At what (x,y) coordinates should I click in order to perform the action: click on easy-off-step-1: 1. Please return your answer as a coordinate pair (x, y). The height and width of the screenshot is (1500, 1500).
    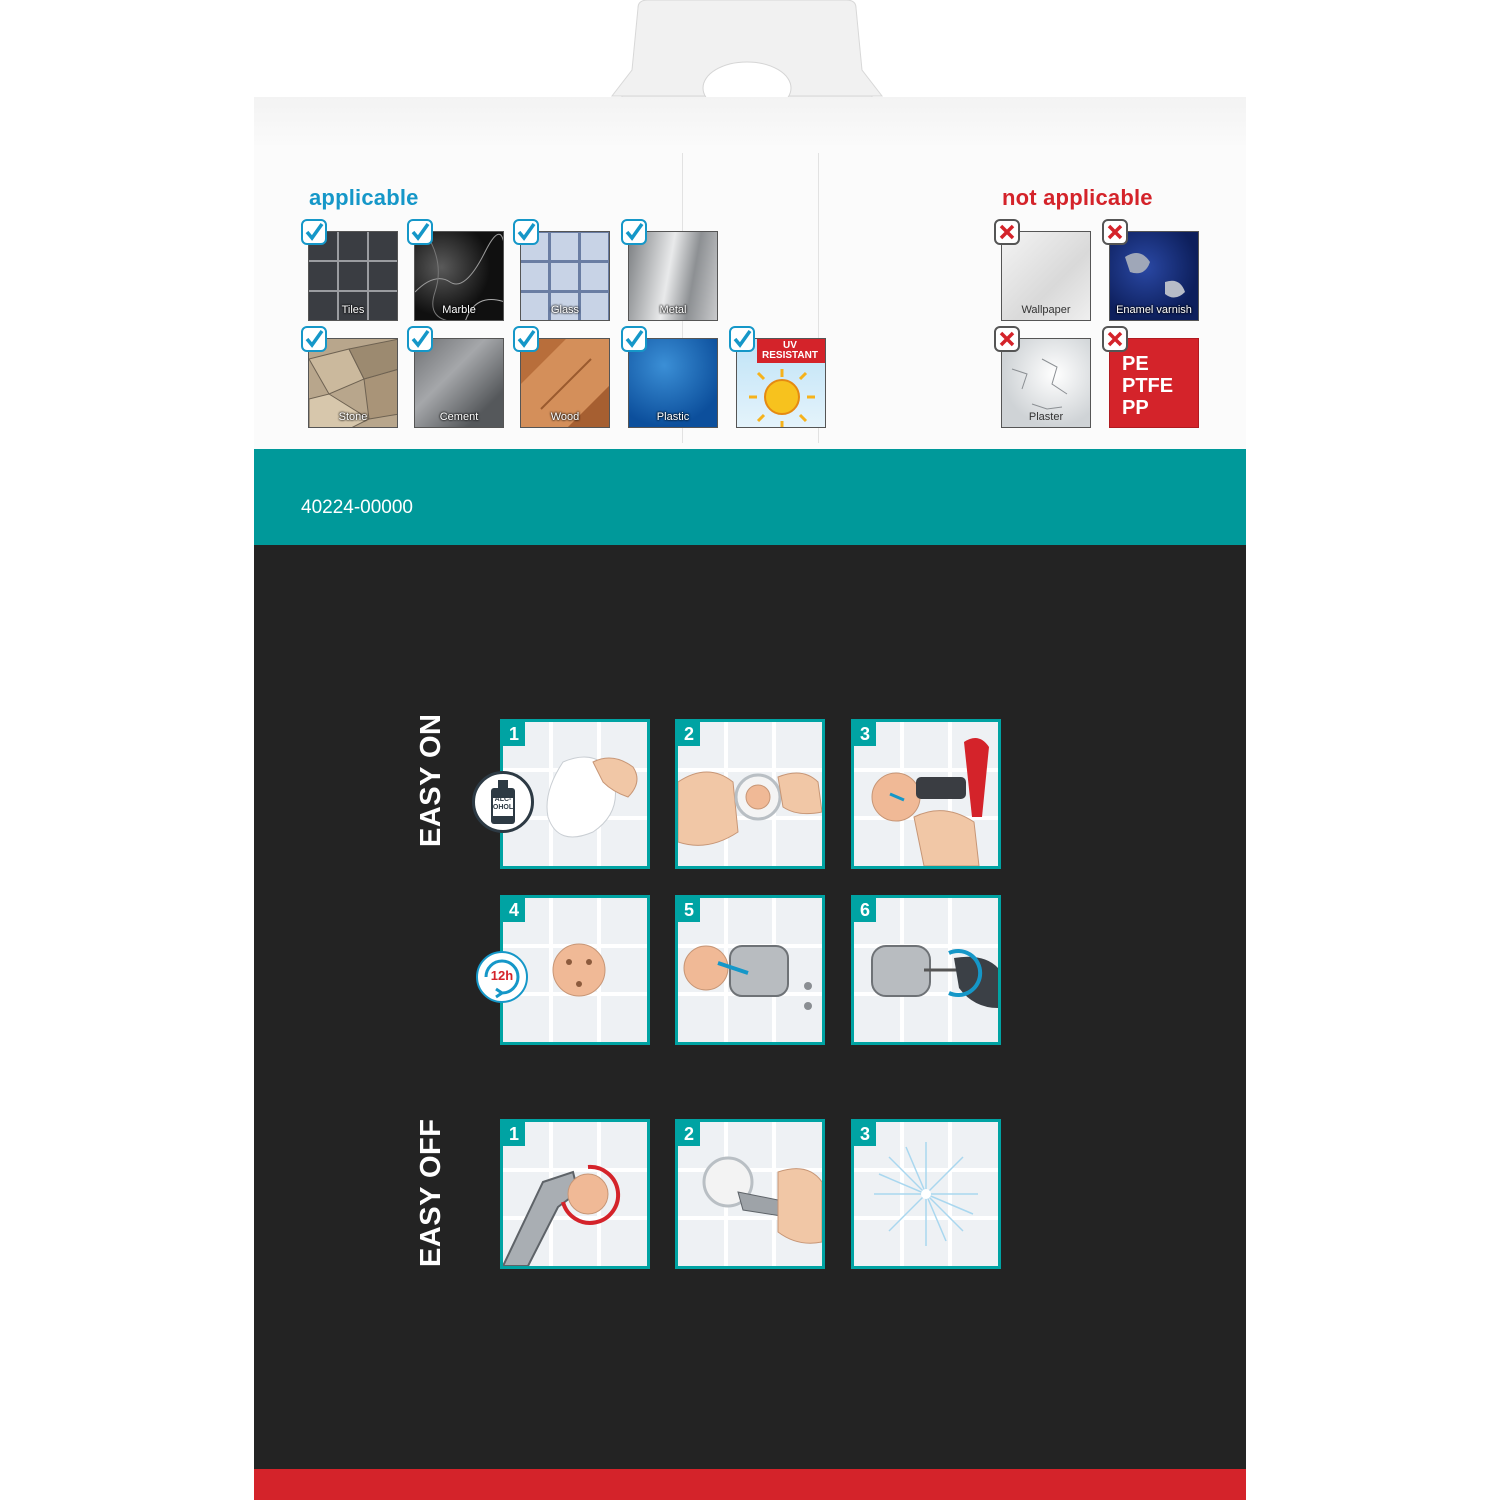
    Looking at the image, I should click on (575, 1194).